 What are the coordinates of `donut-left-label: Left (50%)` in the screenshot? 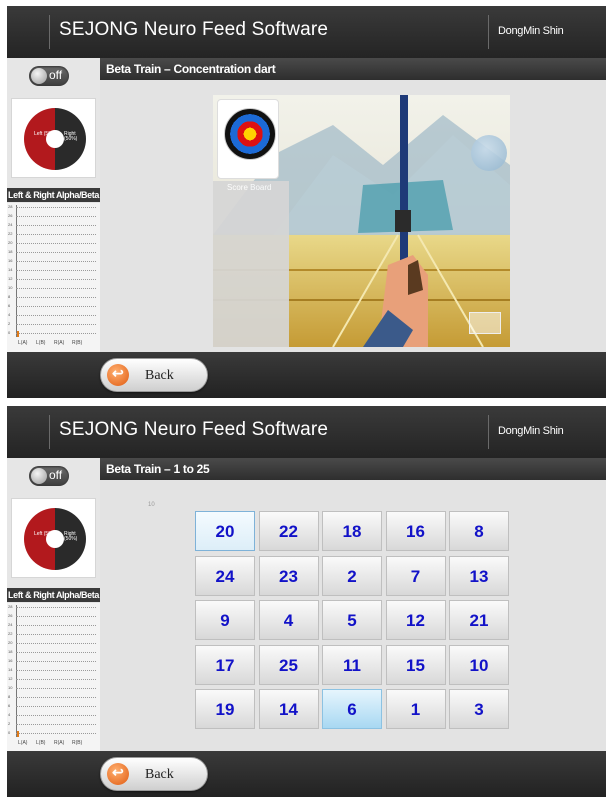 It's located at (46, 534).